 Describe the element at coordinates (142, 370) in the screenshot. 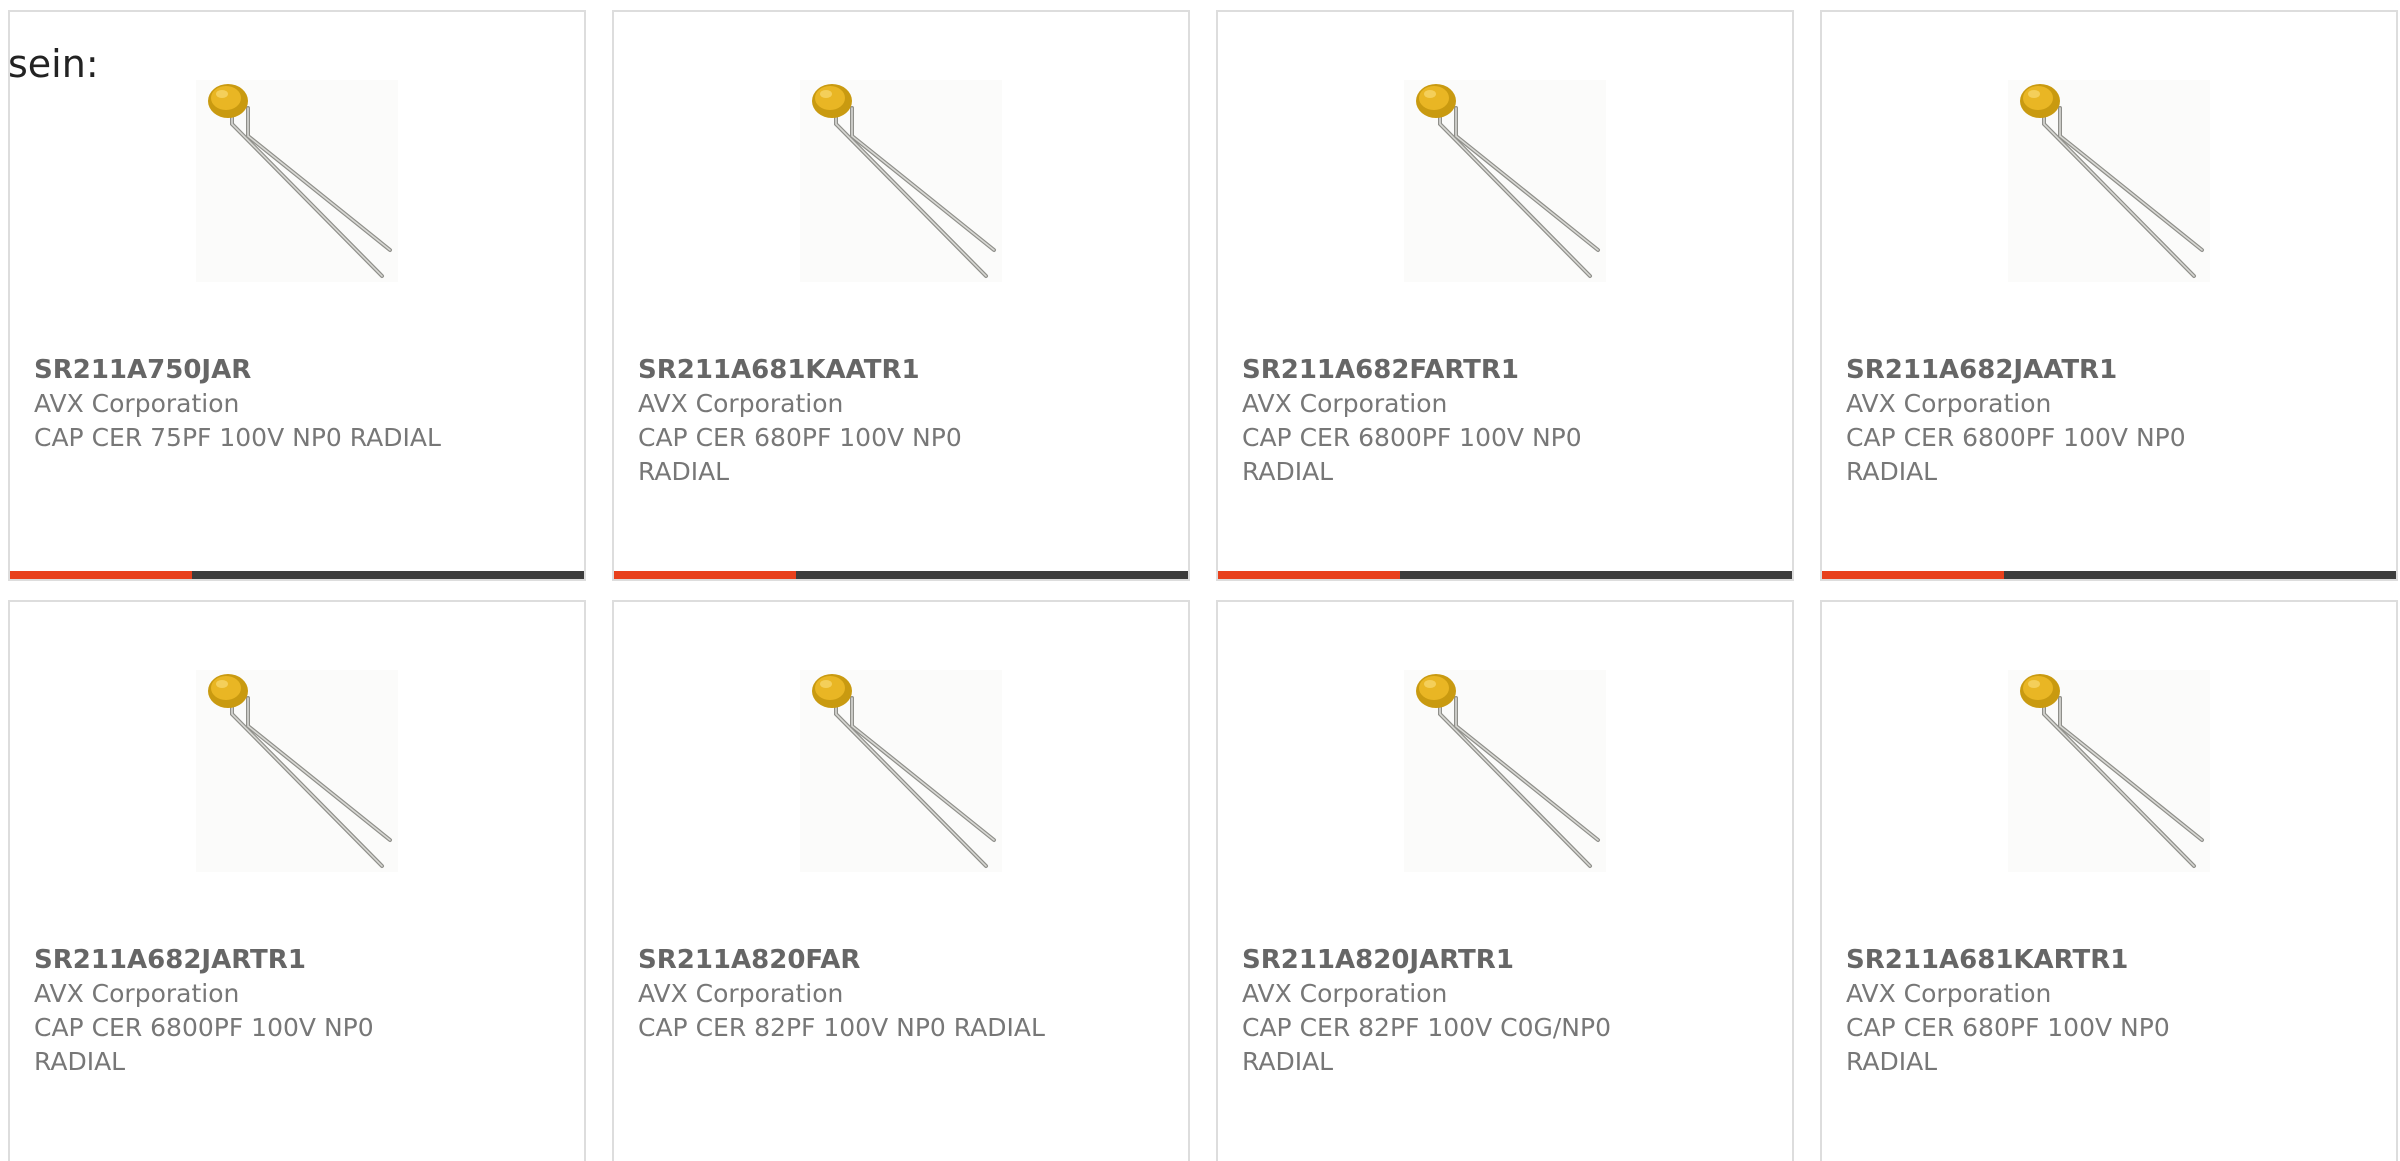

I see `part-number: SR211A750JAR` at that location.